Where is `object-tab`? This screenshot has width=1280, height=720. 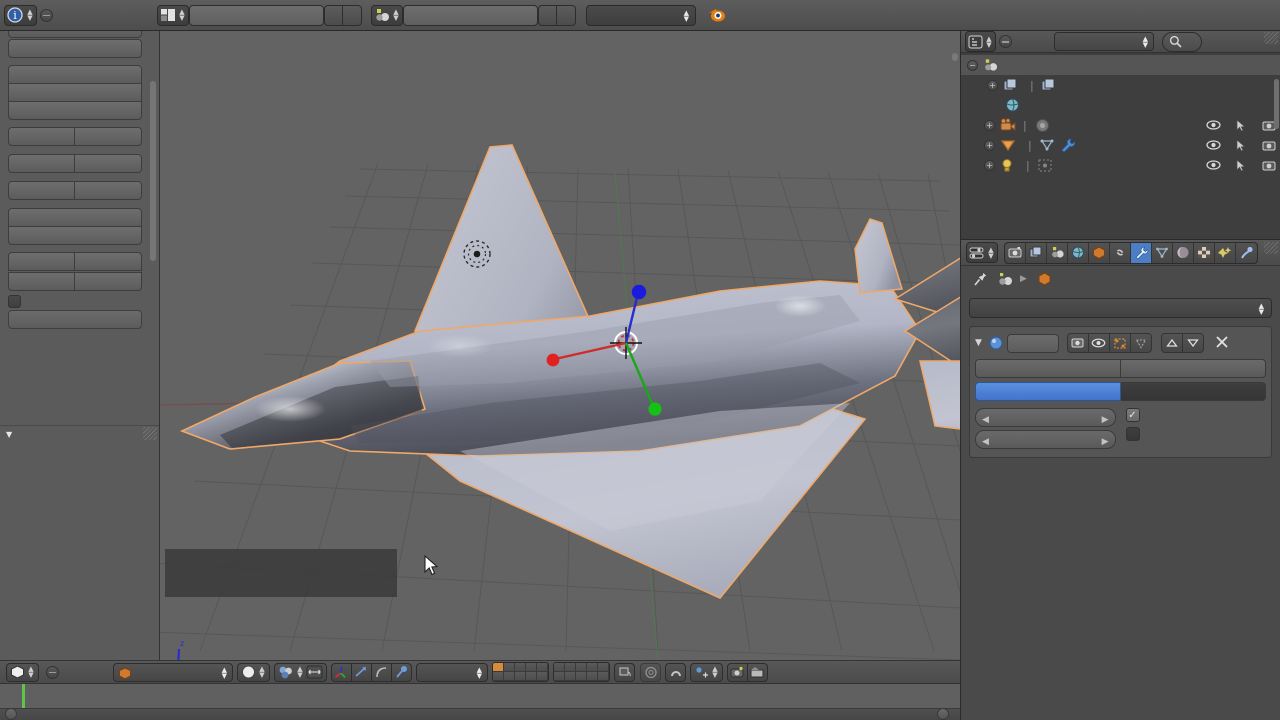 object-tab is located at coordinates (1099, 252).